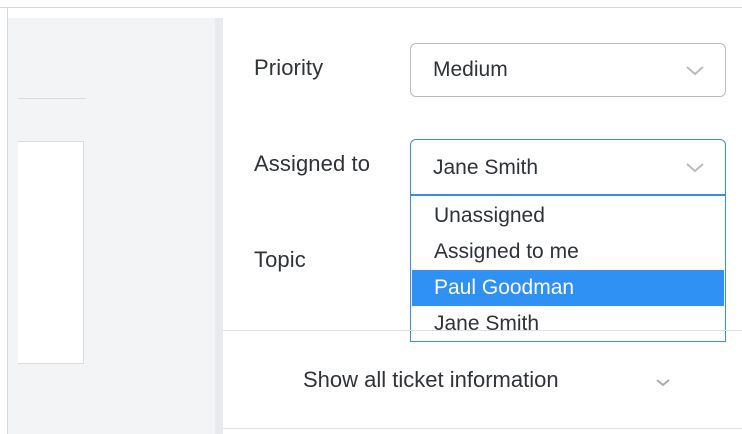  Describe the element at coordinates (568, 288) in the screenshot. I see `dropdown-option-paul-goodman: Paul Goodman` at that location.